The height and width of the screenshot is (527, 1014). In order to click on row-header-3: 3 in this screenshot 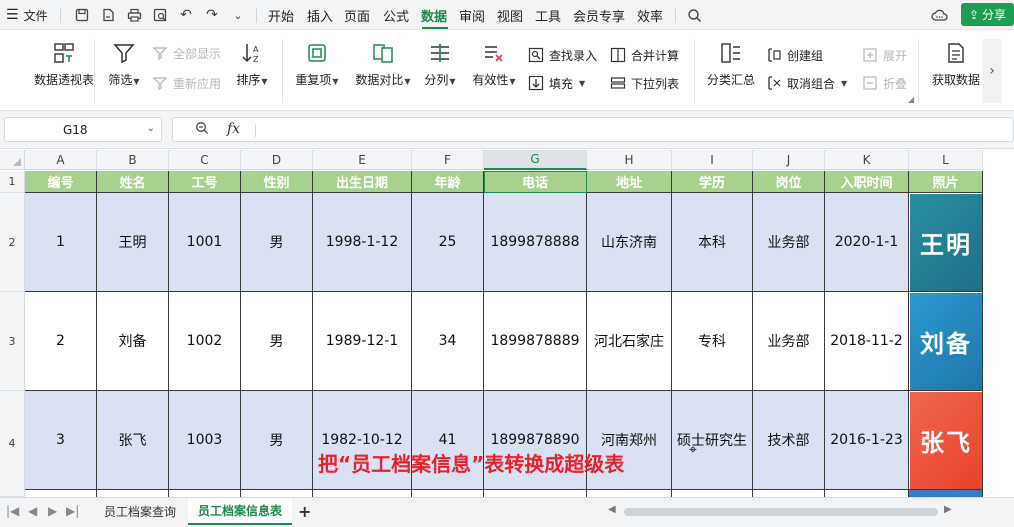, I will do `click(12, 341)`.